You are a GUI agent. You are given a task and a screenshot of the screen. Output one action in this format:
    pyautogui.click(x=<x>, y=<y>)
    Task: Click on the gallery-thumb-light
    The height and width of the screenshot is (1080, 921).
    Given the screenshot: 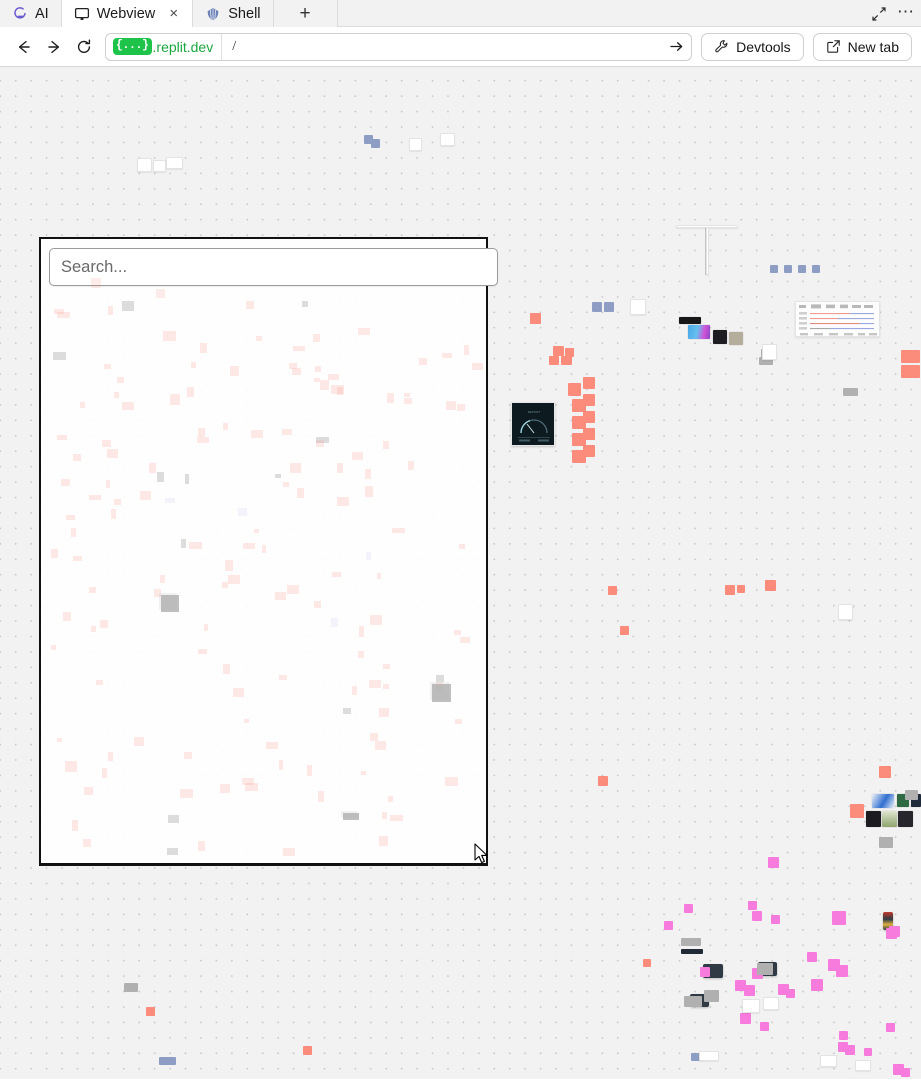 What is the action you would take?
    pyautogui.click(x=889, y=819)
    